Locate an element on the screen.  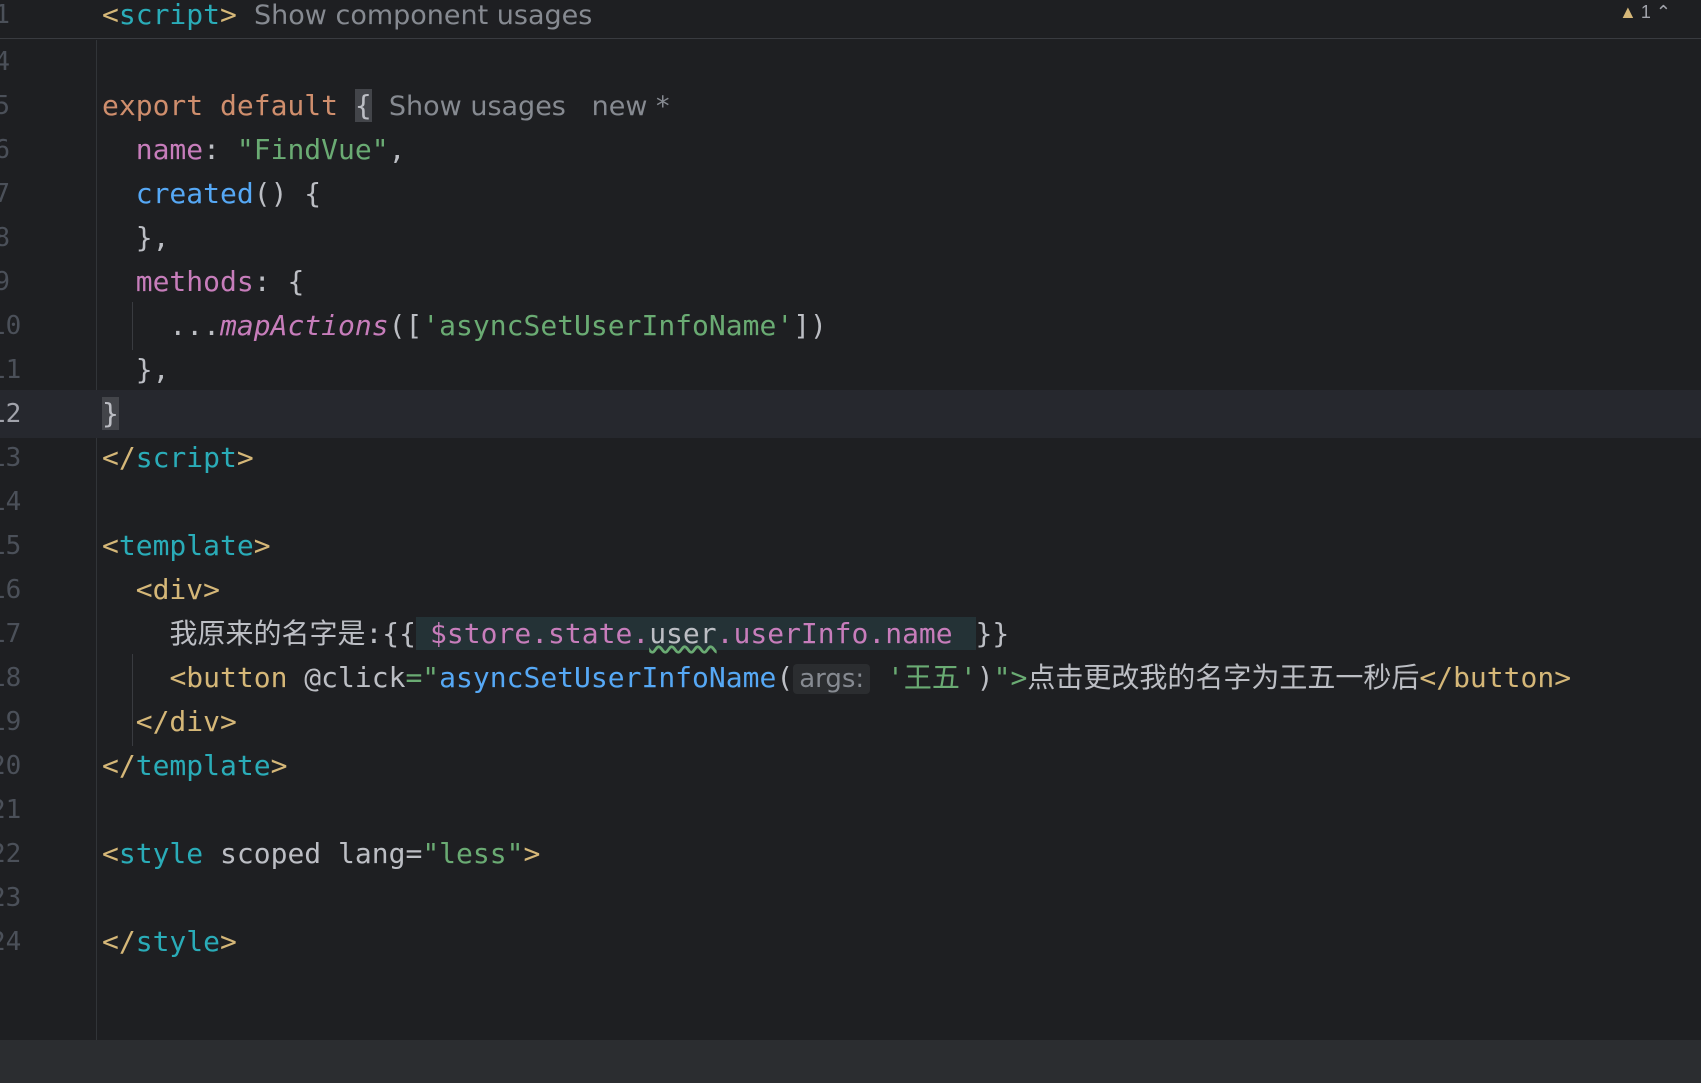
code-content: ...mapActions(['asyncSetUserInfoName']) is located at coordinates (464, 326).